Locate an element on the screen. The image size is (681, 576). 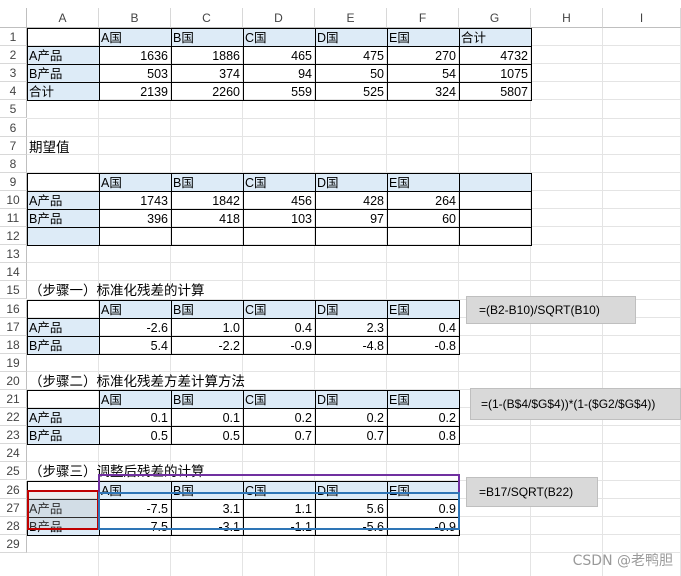
value-cell: 1075 is located at coordinates (495, 74).